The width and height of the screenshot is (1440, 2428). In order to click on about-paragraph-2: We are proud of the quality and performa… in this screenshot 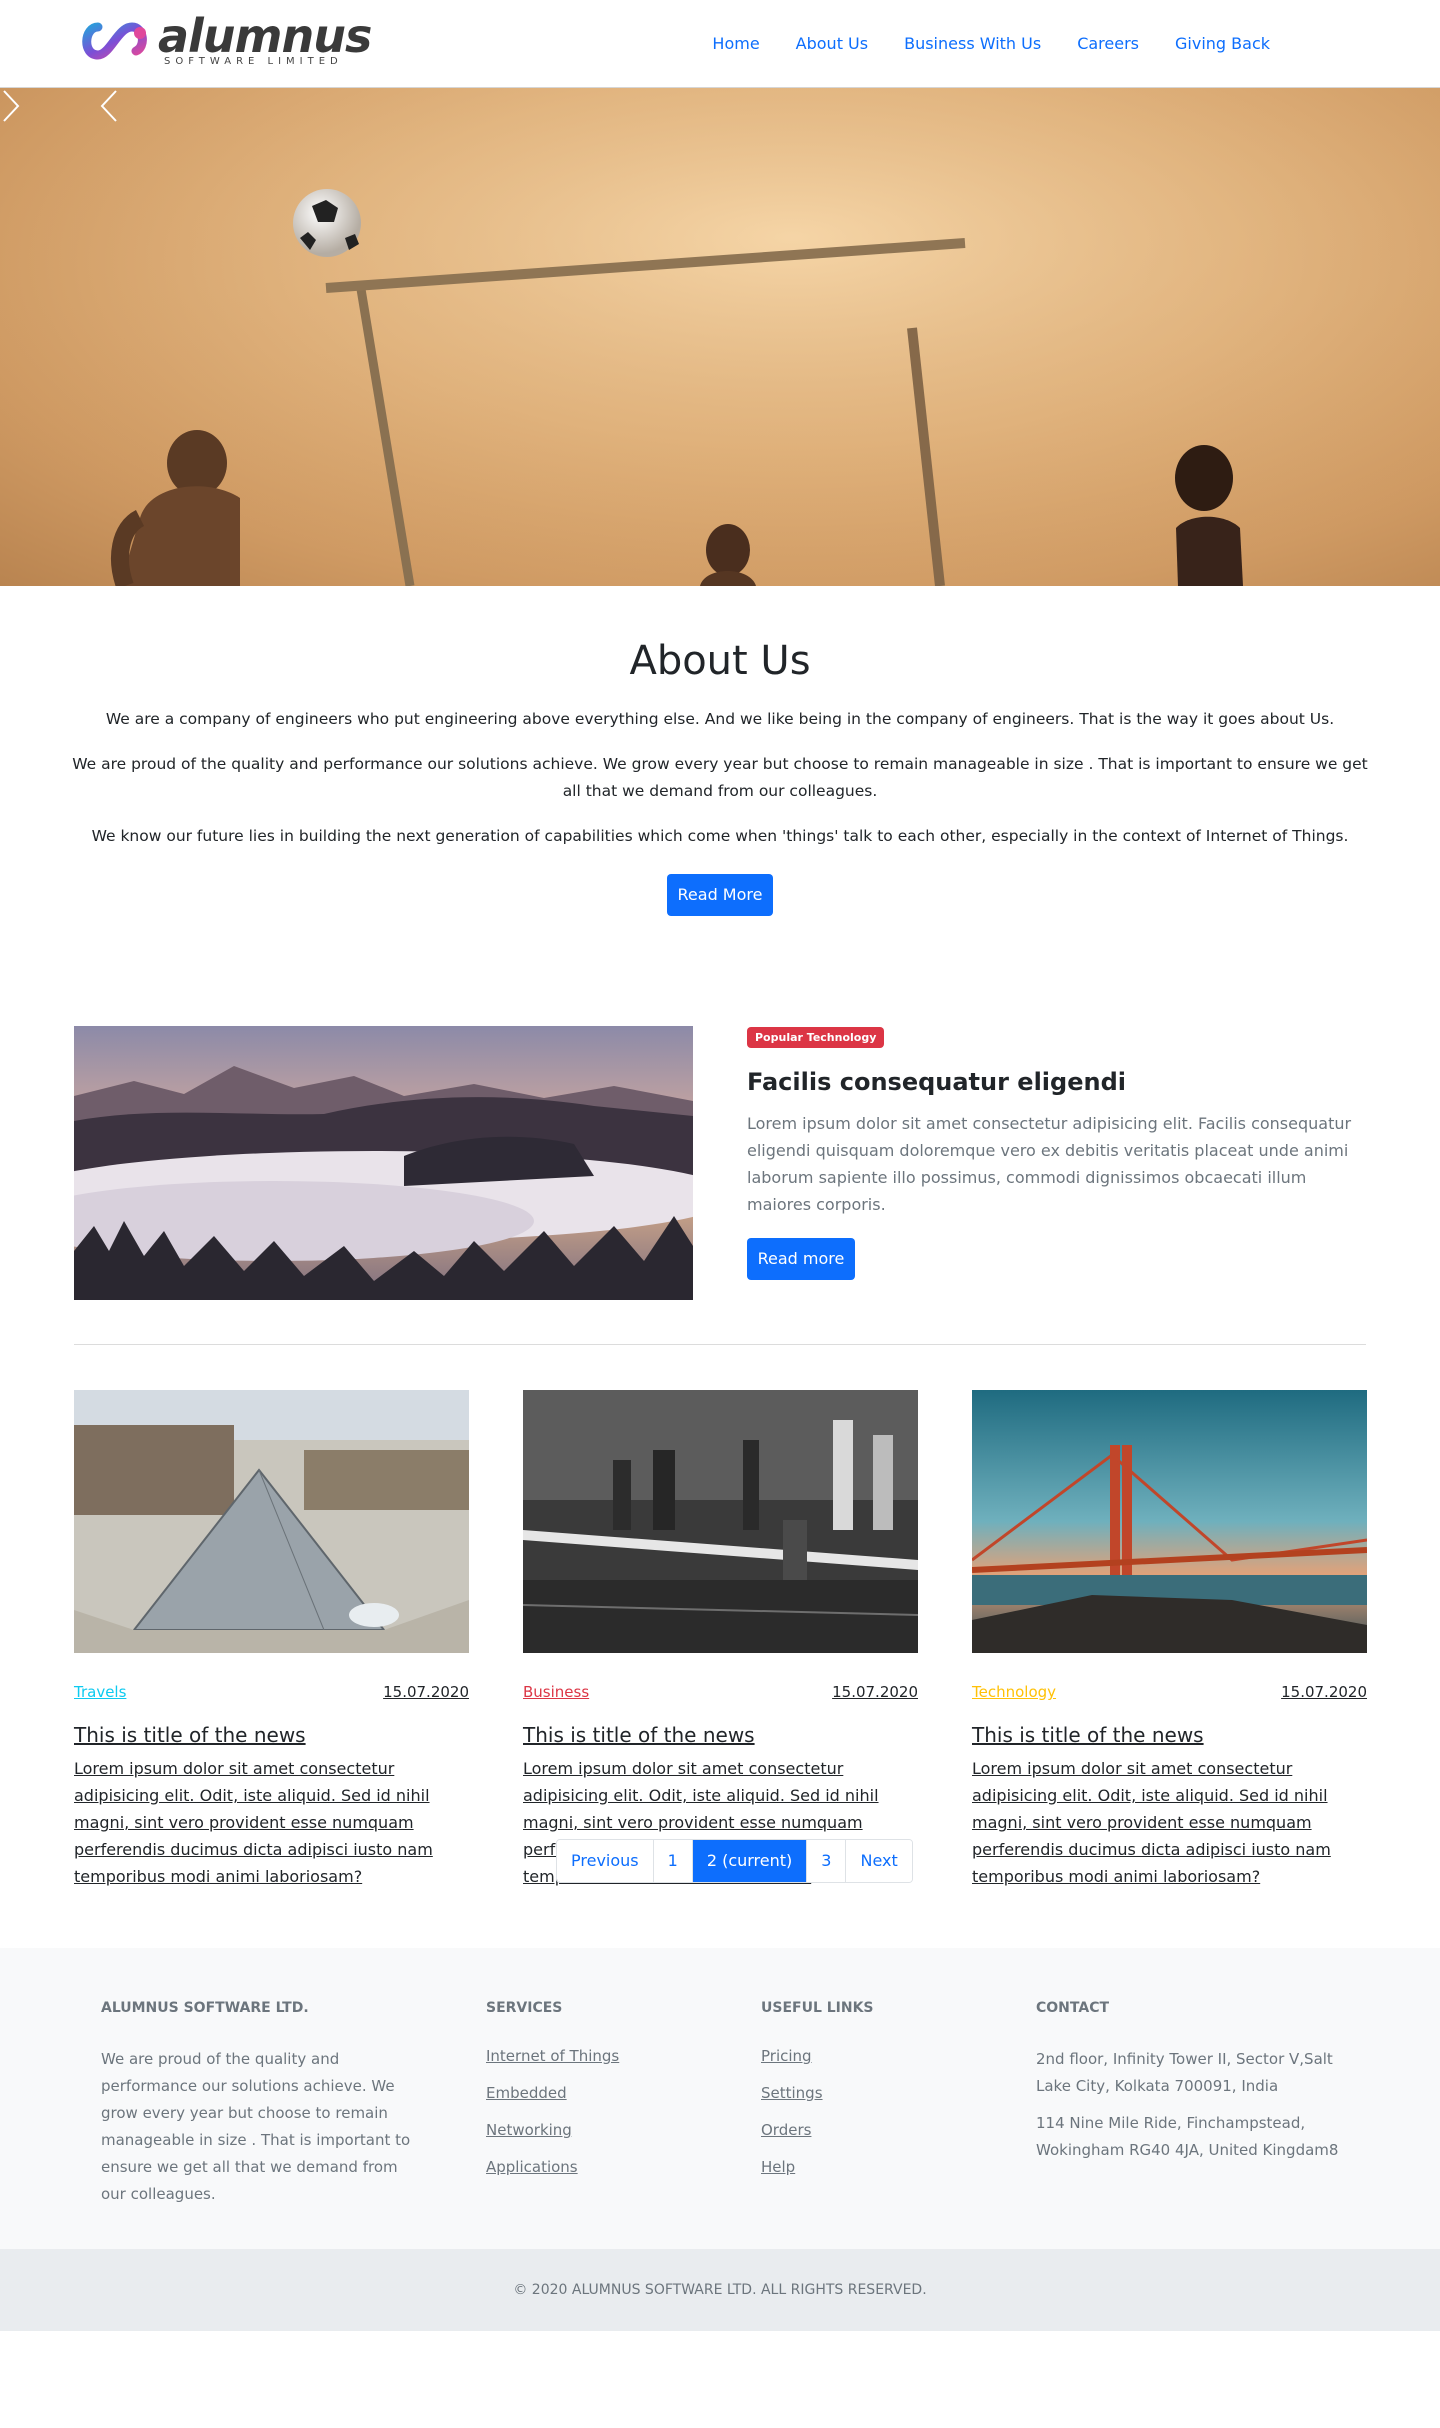, I will do `click(720, 777)`.